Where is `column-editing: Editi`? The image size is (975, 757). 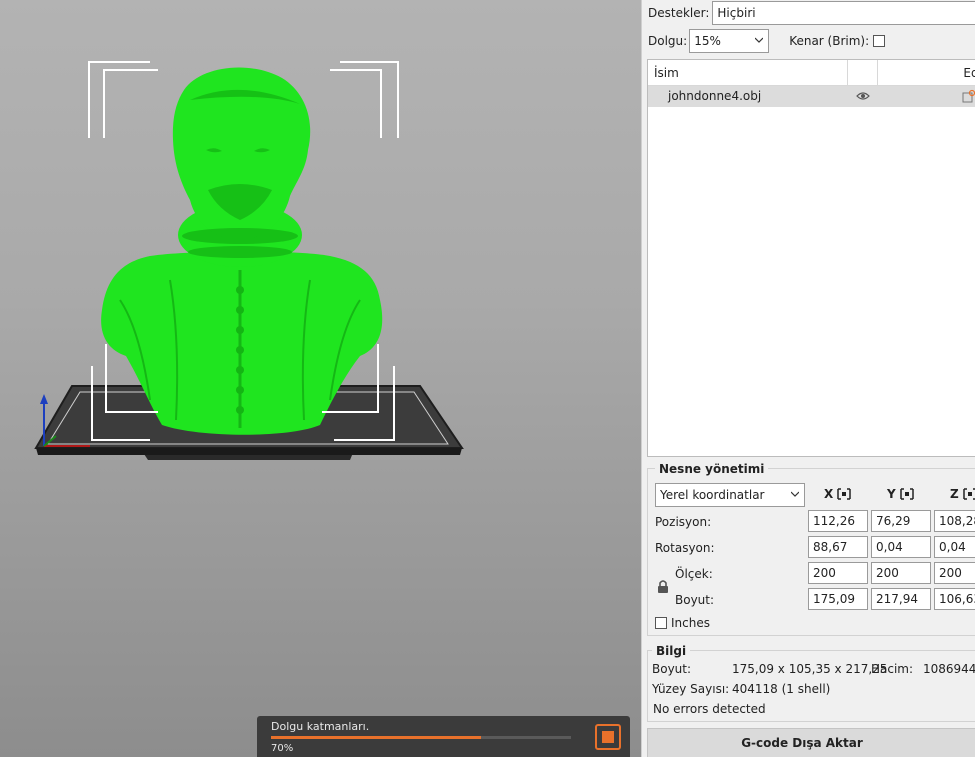
column-editing: Editi is located at coordinates (926, 73).